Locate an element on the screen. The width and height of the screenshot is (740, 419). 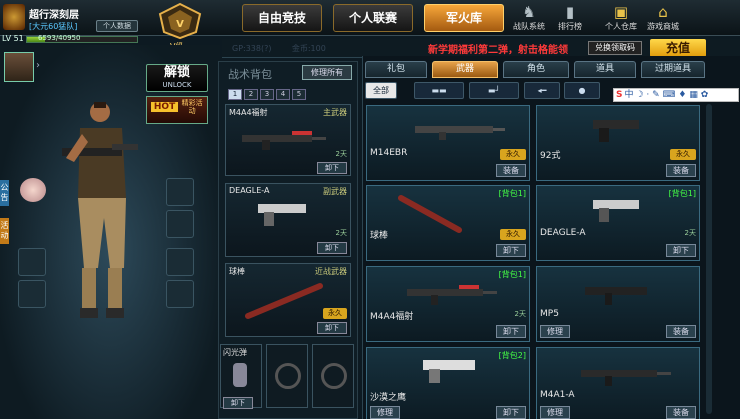
charge-button: 充值 is located at coordinates (678, 48).